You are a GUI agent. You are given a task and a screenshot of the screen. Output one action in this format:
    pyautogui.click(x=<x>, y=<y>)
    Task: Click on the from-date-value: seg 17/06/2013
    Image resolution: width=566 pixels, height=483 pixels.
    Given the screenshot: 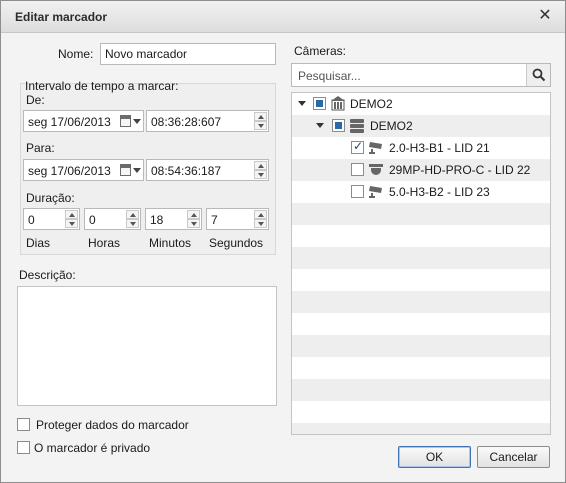 What is the action you would take?
    pyautogui.click(x=69, y=122)
    